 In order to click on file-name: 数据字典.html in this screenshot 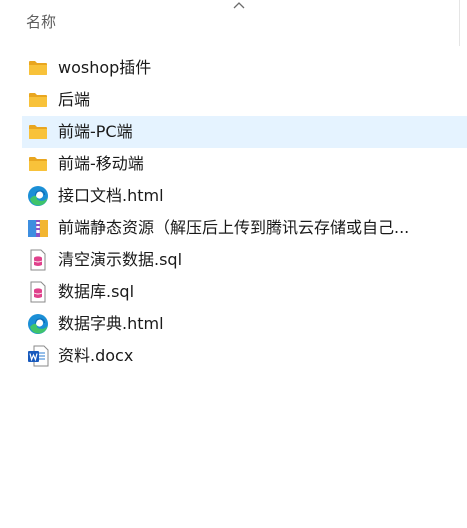, I will do `click(111, 323)`.